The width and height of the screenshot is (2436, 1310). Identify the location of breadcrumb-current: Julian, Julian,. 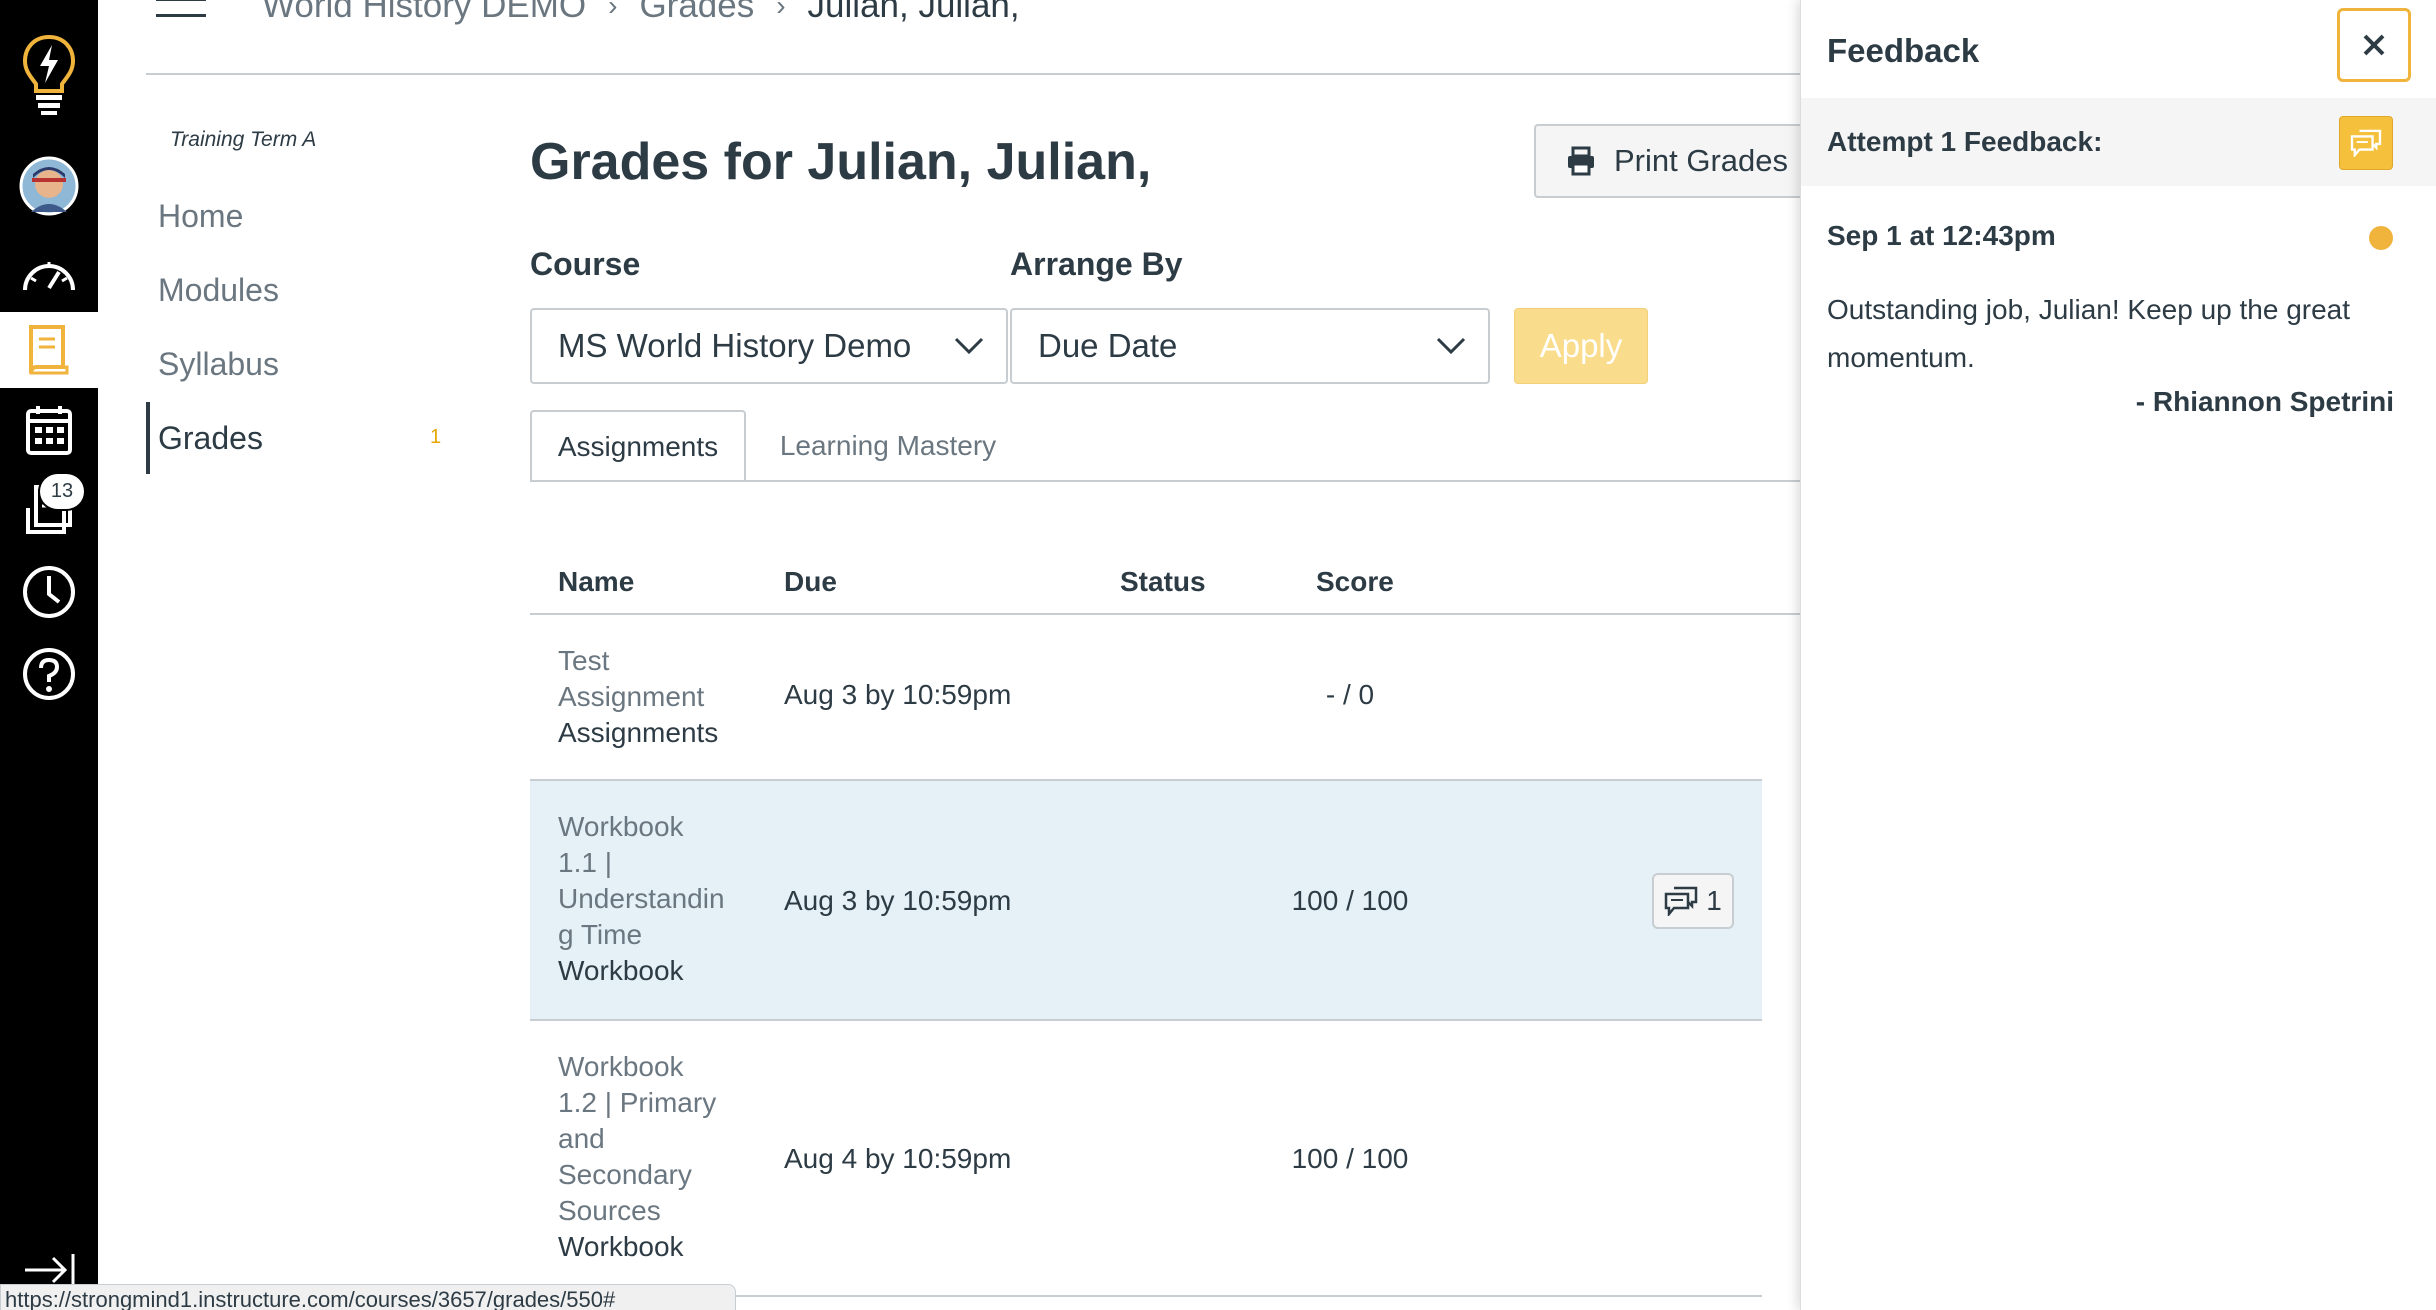
(913, 12).